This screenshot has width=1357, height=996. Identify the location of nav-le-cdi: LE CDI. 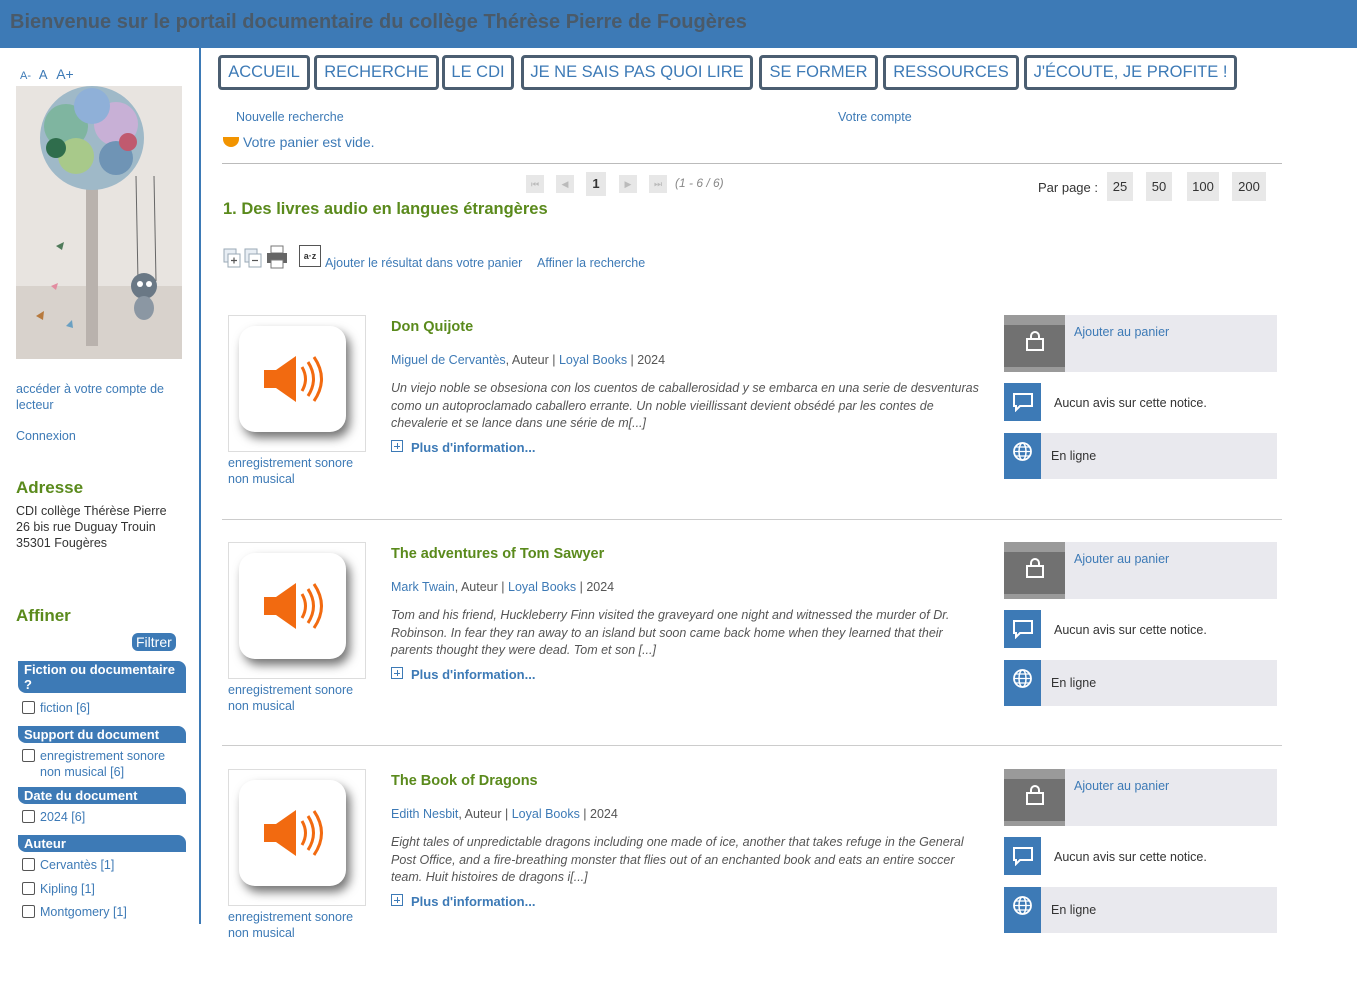
(478, 72).